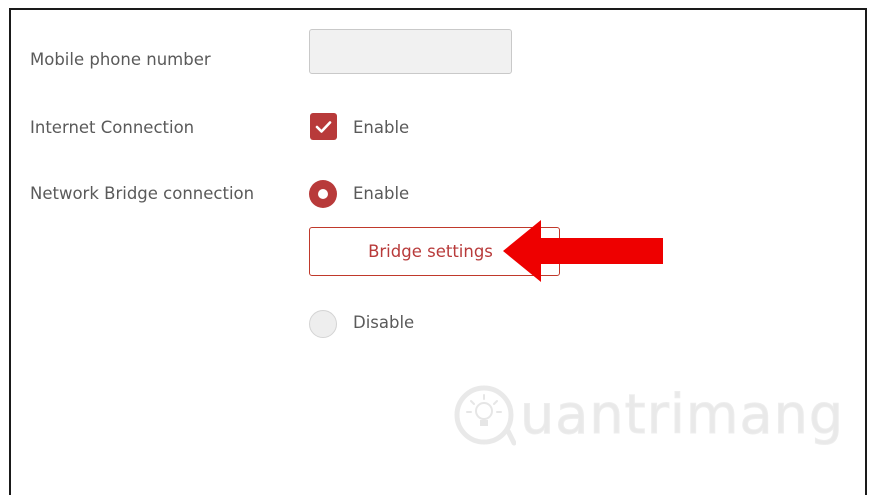 Image resolution: width=870 pixels, height=495 pixels. What do you see at coordinates (120, 59) in the screenshot?
I see `mobile-phone-label: Mobile phone number` at bounding box center [120, 59].